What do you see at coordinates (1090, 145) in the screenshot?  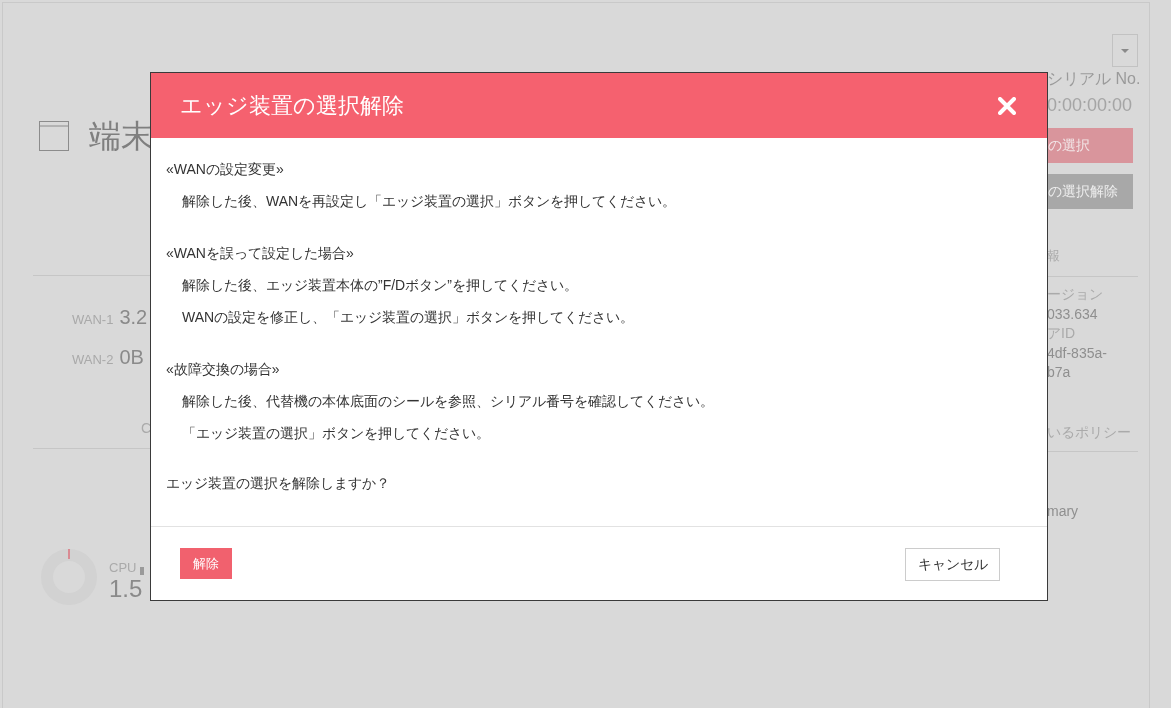 I see `device-button: の選択` at bounding box center [1090, 145].